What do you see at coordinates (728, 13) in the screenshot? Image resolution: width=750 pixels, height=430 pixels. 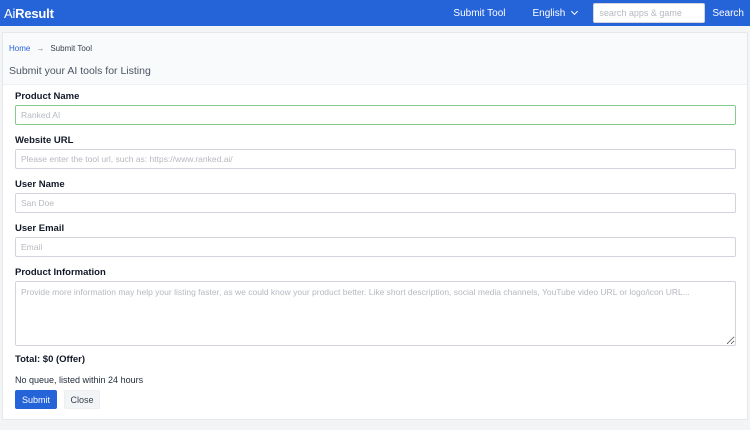 I see `search-button: Search` at bounding box center [728, 13].